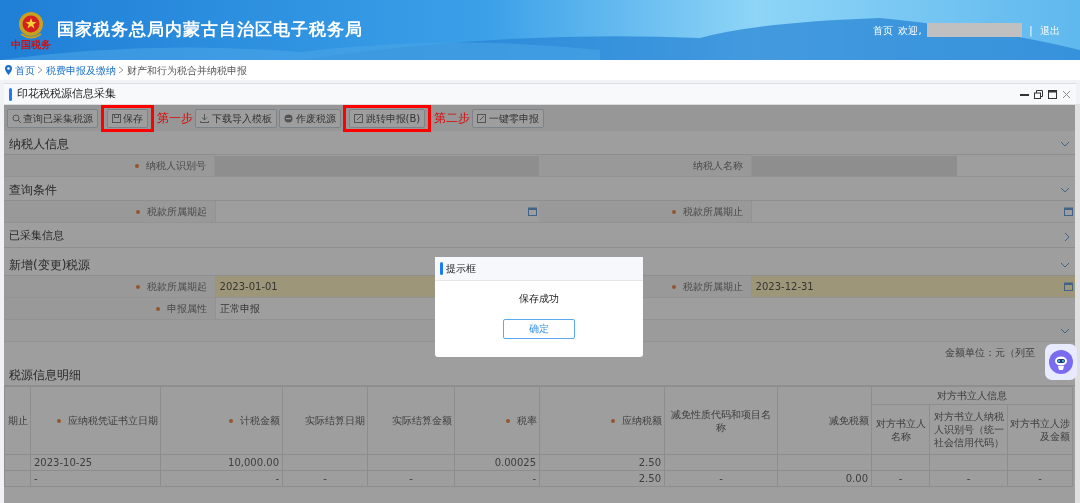  I want to click on robot-icon, so click(1061, 362).